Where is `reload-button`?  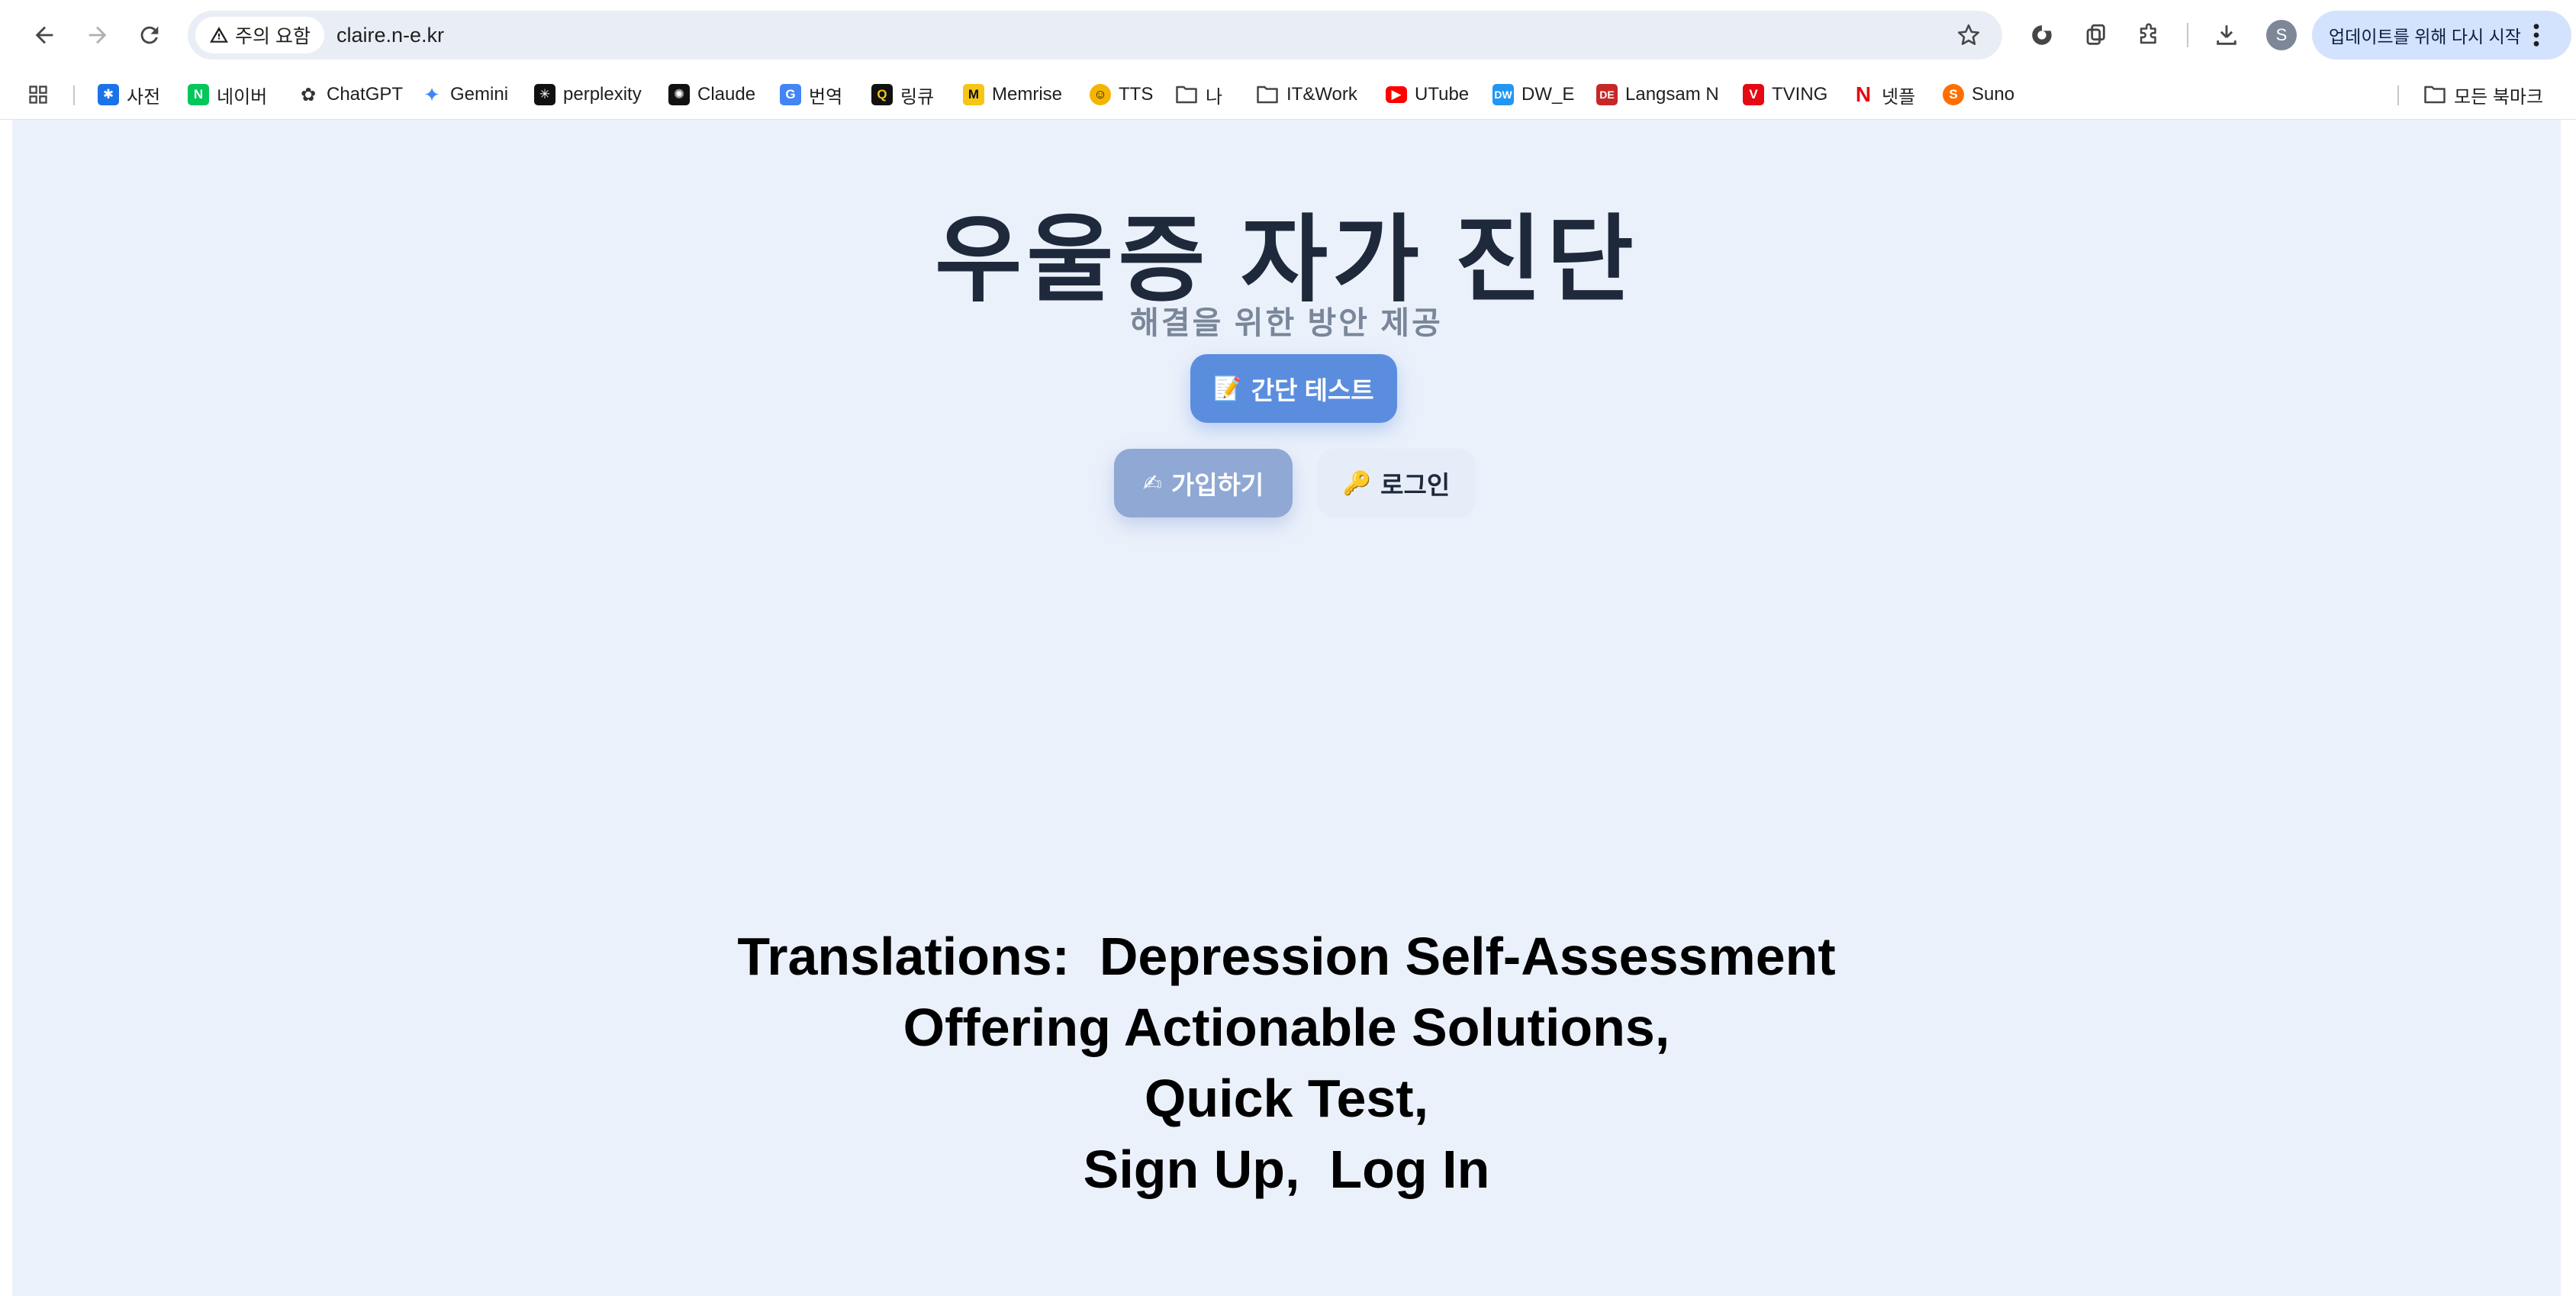
reload-button is located at coordinates (149, 35).